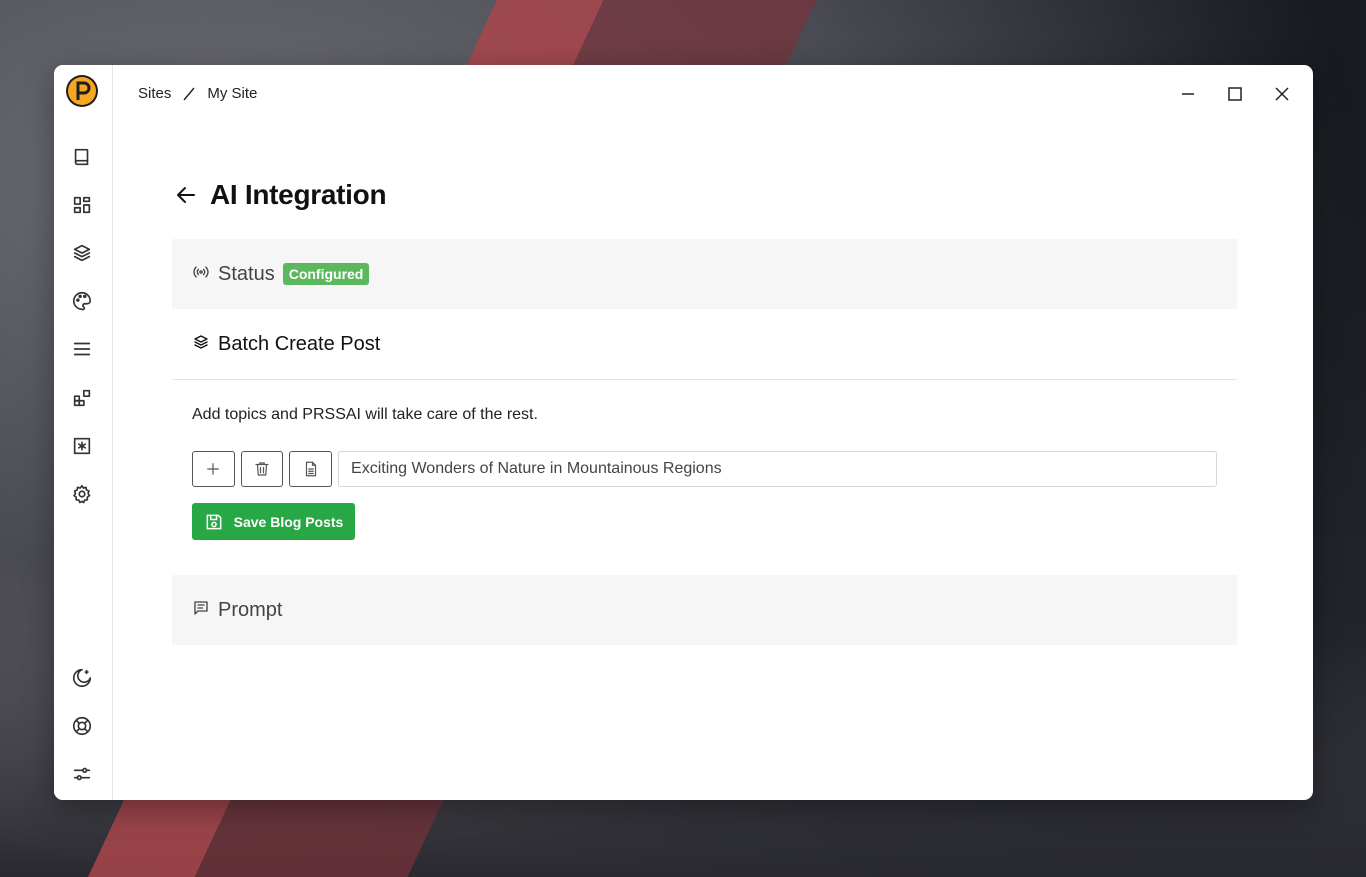  I want to click on document-icon, so click(310, 469).